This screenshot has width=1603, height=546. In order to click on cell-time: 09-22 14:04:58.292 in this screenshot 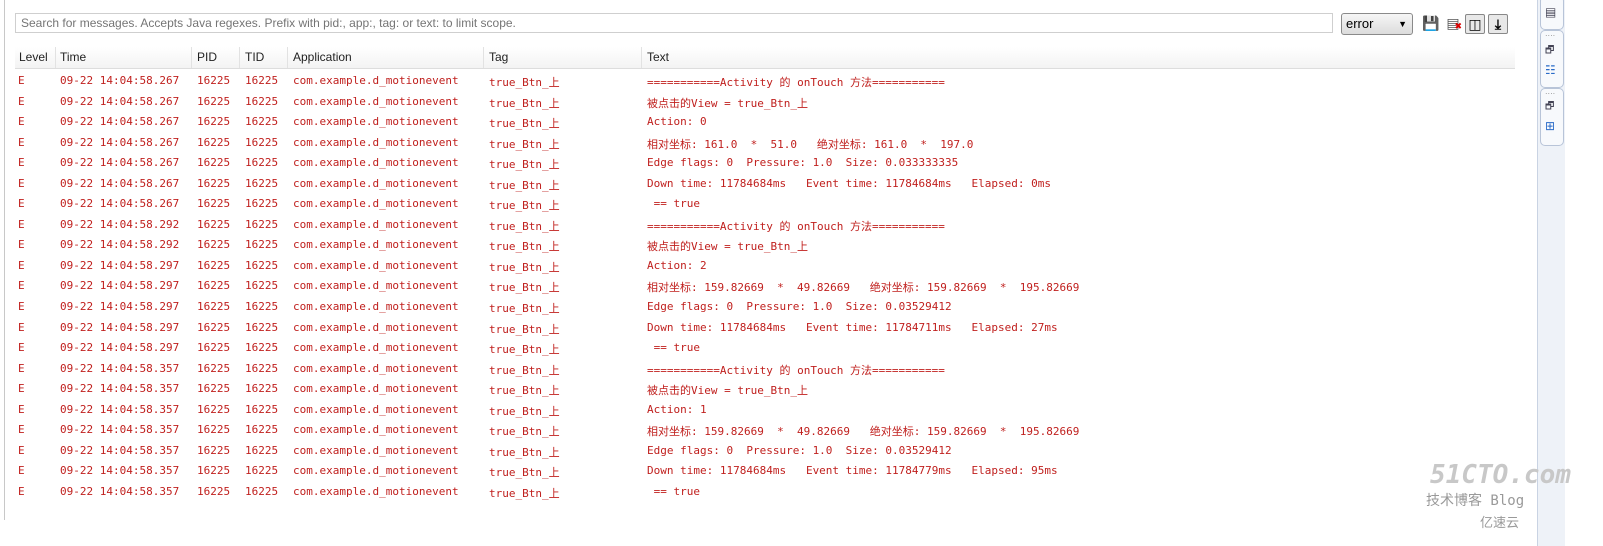, I will do `click(120, 224)`.